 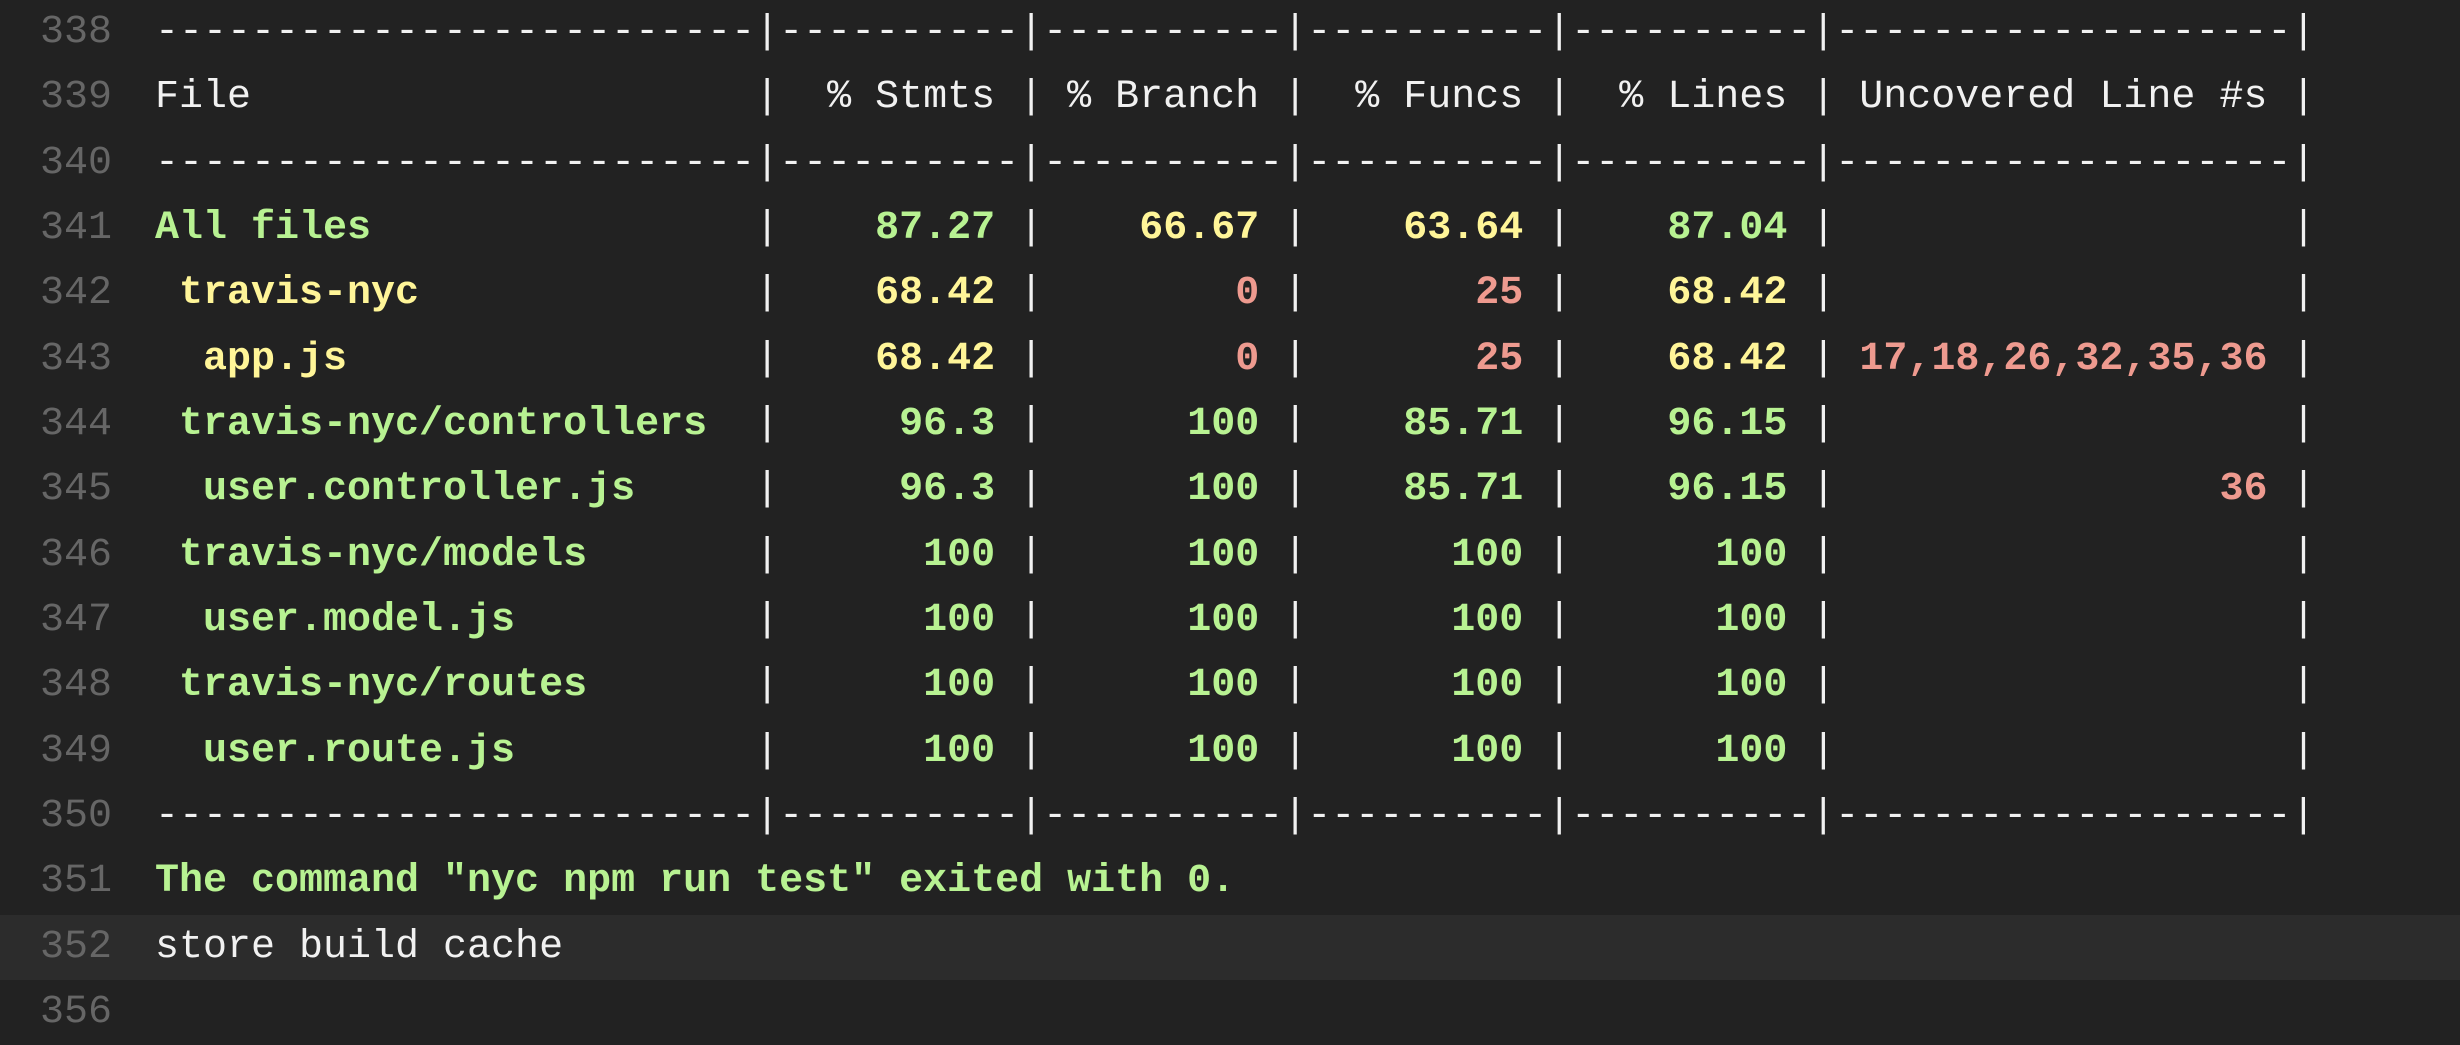 I want to click on log-segment: 87.04, so click(x=1691, y=228).